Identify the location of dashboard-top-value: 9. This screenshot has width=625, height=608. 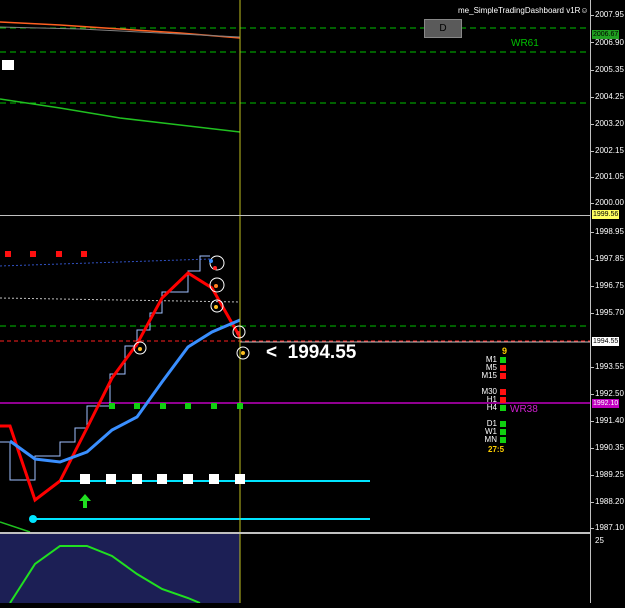
(505, 351).